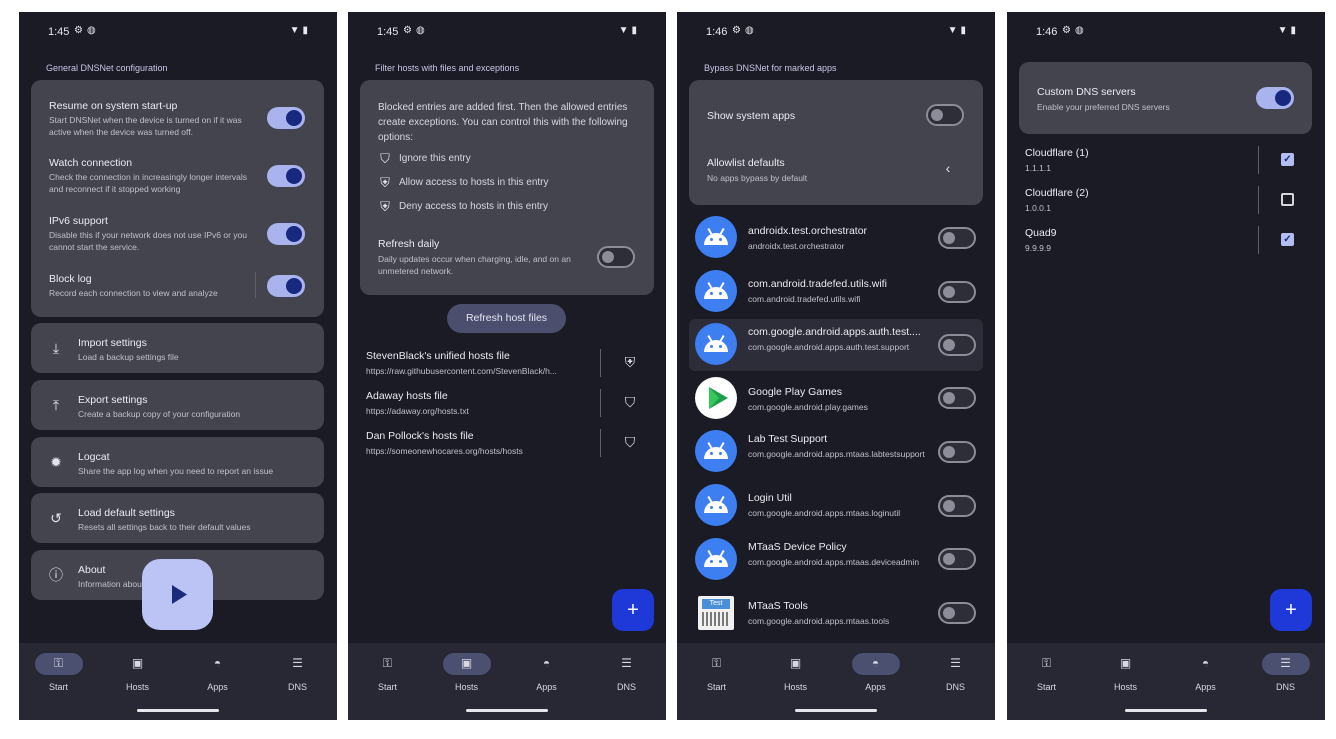 The image size is (1336, 739). What do you see at coordinates (795, 663) in the screenshot?
I see `folder-icon: ▣` at bounding box center [795, 663].